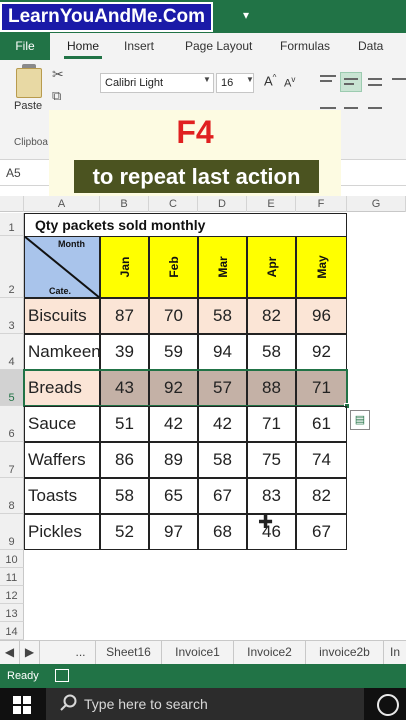  I want to click on column-header-e: E, so click(271, 204).